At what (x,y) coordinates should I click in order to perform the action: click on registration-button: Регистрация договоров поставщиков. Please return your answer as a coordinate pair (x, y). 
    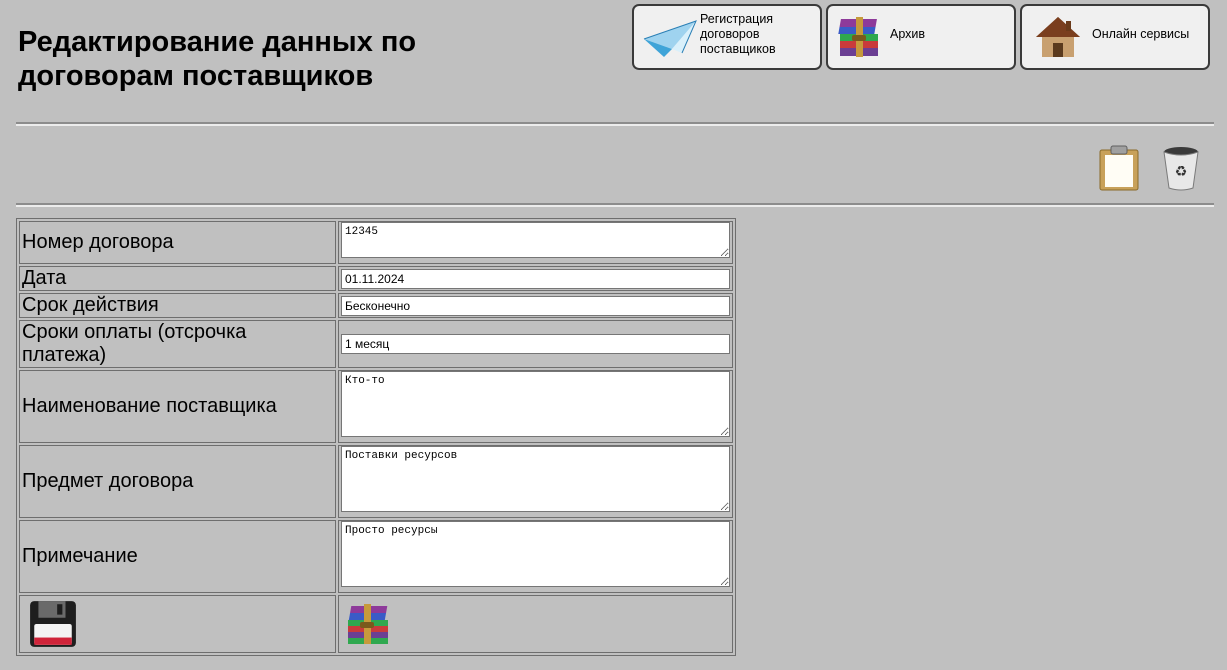
    Looking at the image, I should click on (727, 37).